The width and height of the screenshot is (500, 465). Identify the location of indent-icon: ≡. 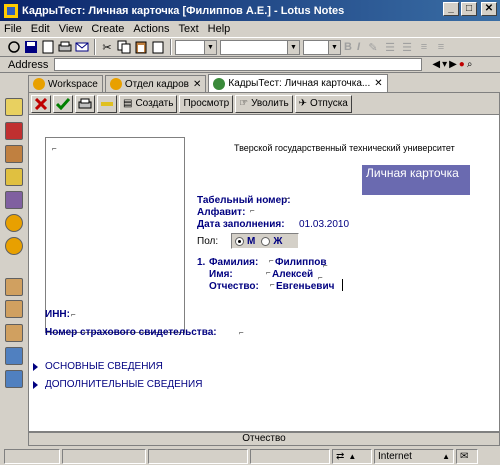
(441, 47).